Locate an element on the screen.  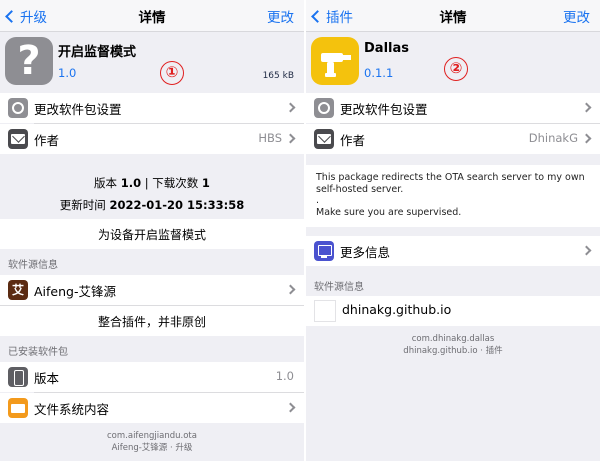
question-mark-package-icon: ? is located at coordinates (29, 61).